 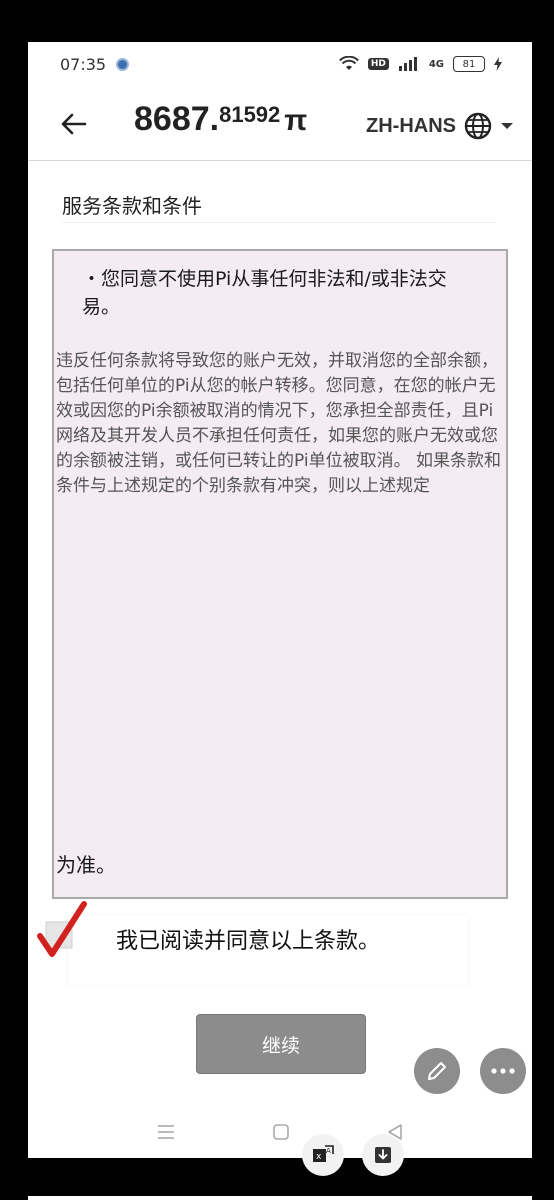 I want to click on arrow-left-icon, so click(x=74, y=124).